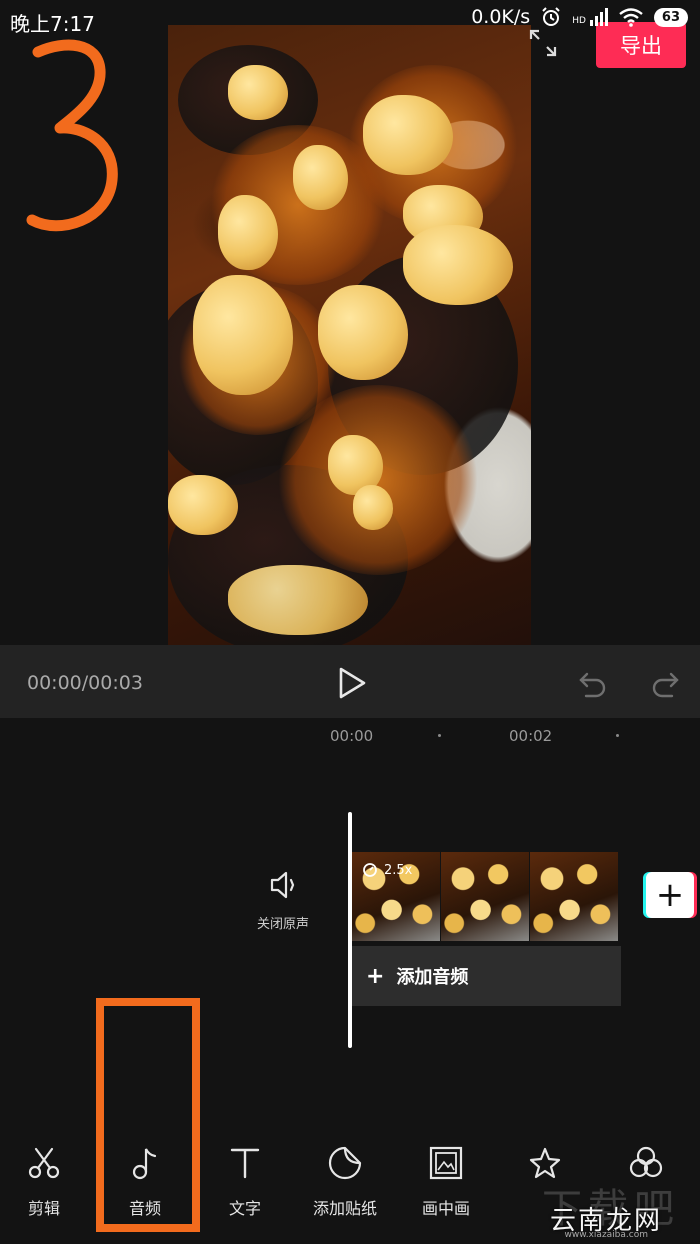  I want to click on wifi-icon, so click(631, 17).